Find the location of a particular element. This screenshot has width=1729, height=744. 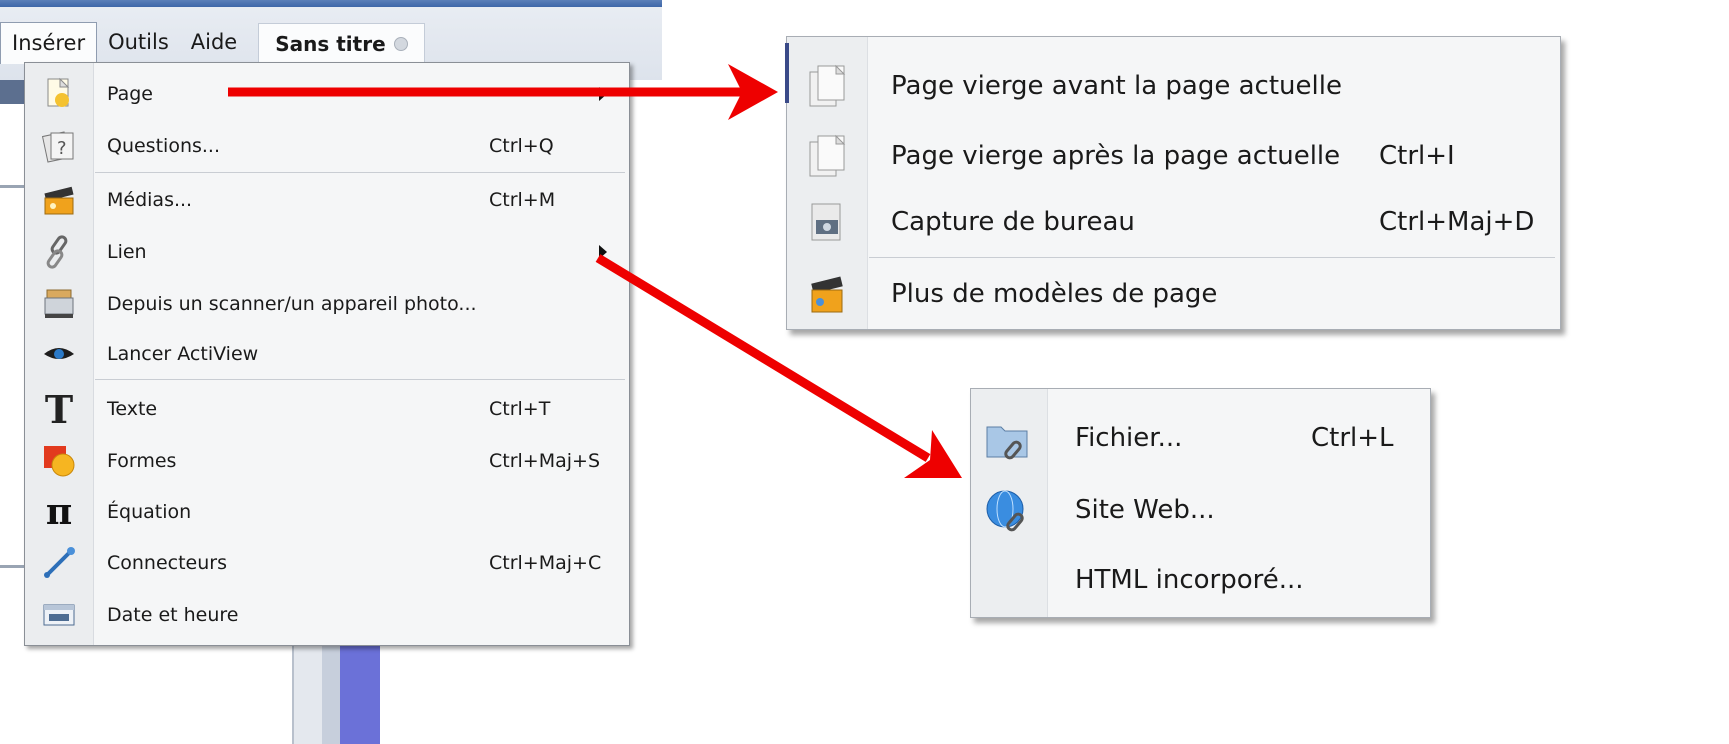

arrowhead-icon is located at coordinates (933, 454).